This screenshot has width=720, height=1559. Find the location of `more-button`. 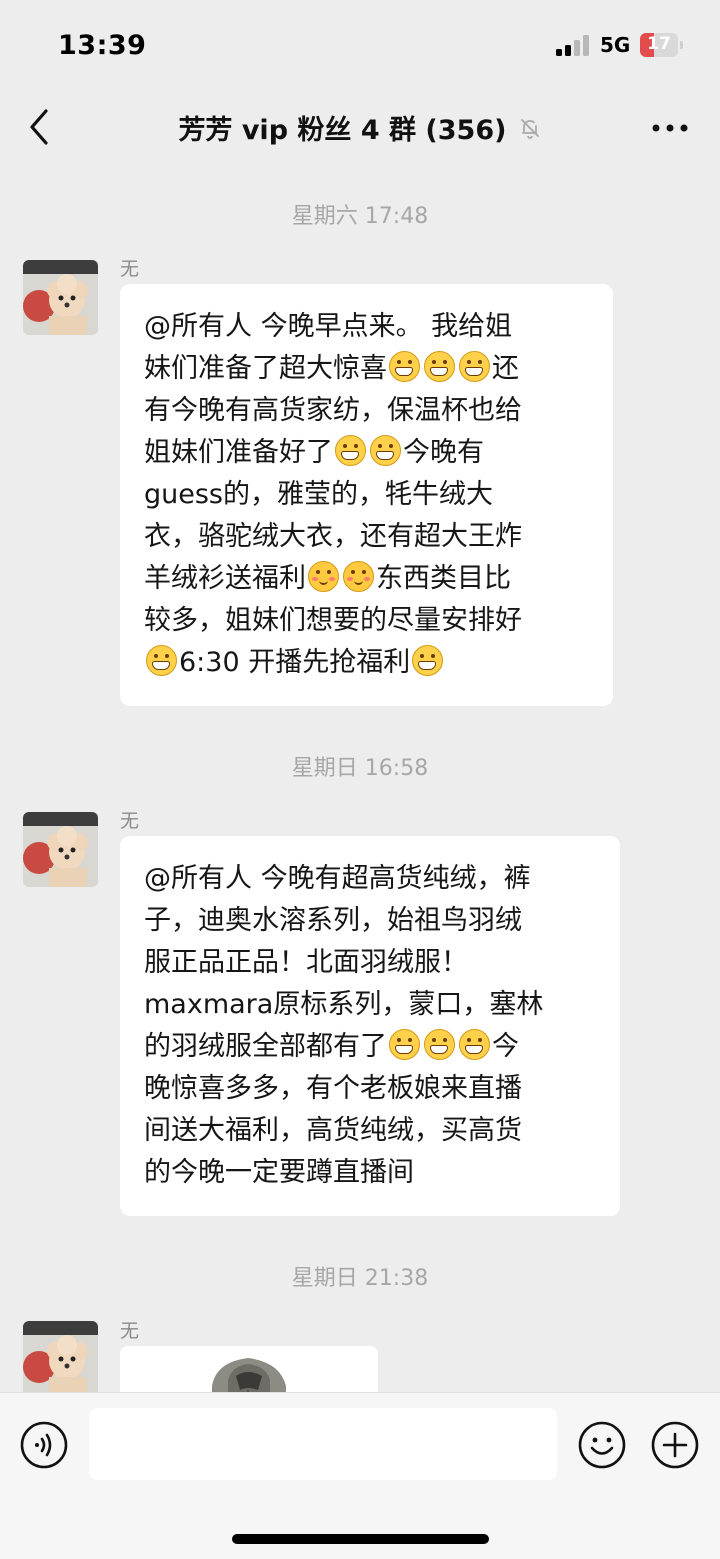

more-button is located at coordinates (670, 128).